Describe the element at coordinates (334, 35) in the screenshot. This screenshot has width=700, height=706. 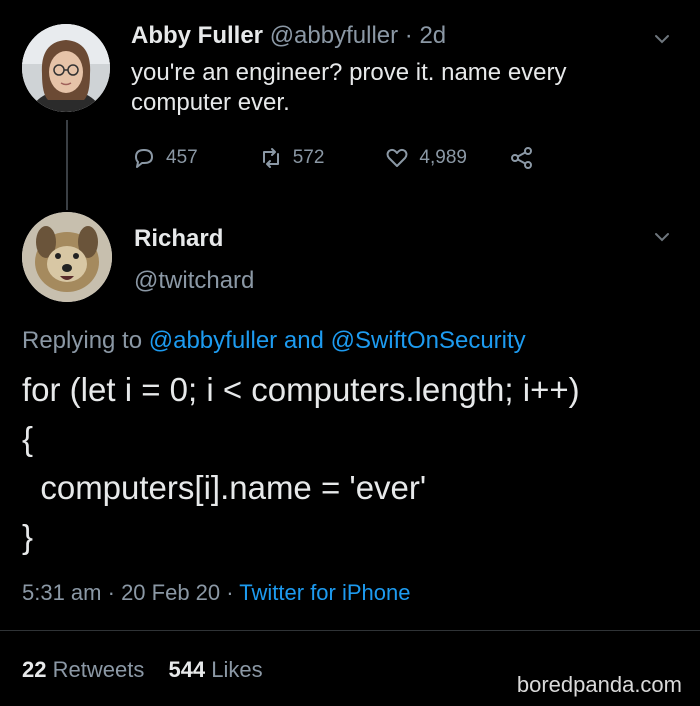
I see `tweet1-author-handle: @abbyfuller` at that location.